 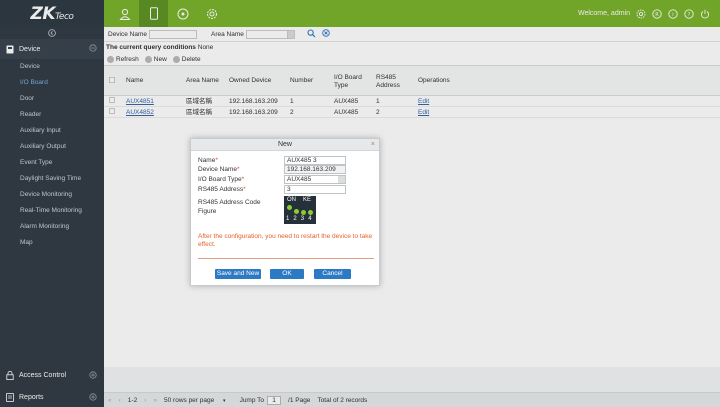 What do you see at coordinates (332, 274) in the screenshot?
I see `cancel-button: Cancel` at bounding box center [332, 274].